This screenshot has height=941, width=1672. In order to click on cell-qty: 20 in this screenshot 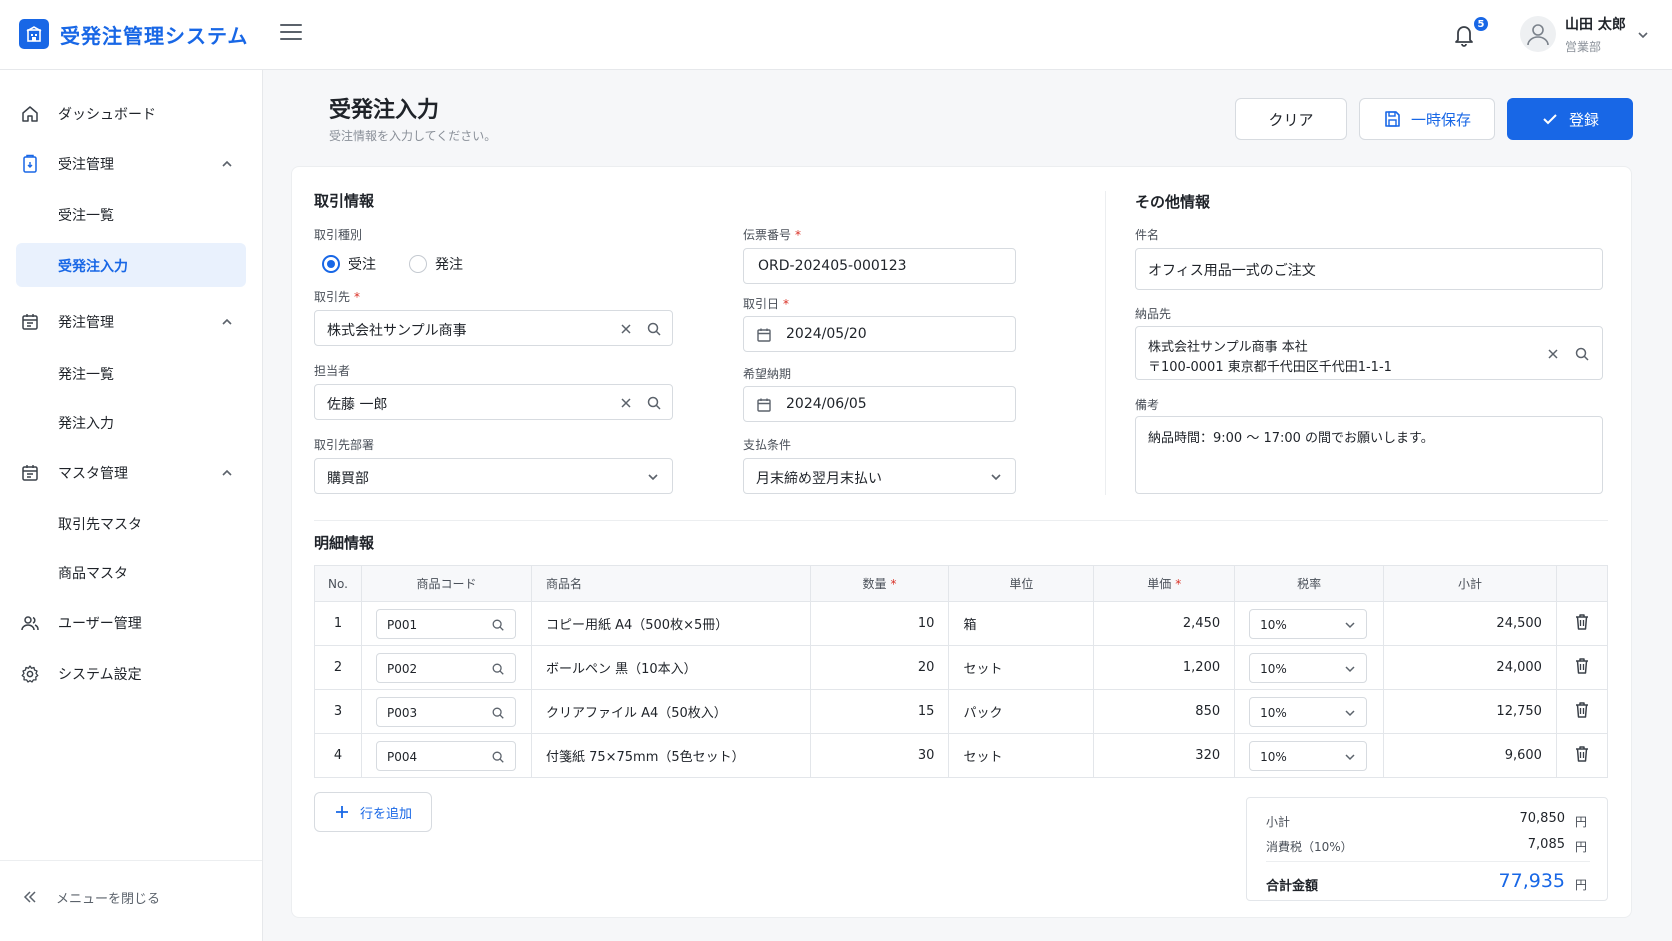, I will do `click(880, 667)`.